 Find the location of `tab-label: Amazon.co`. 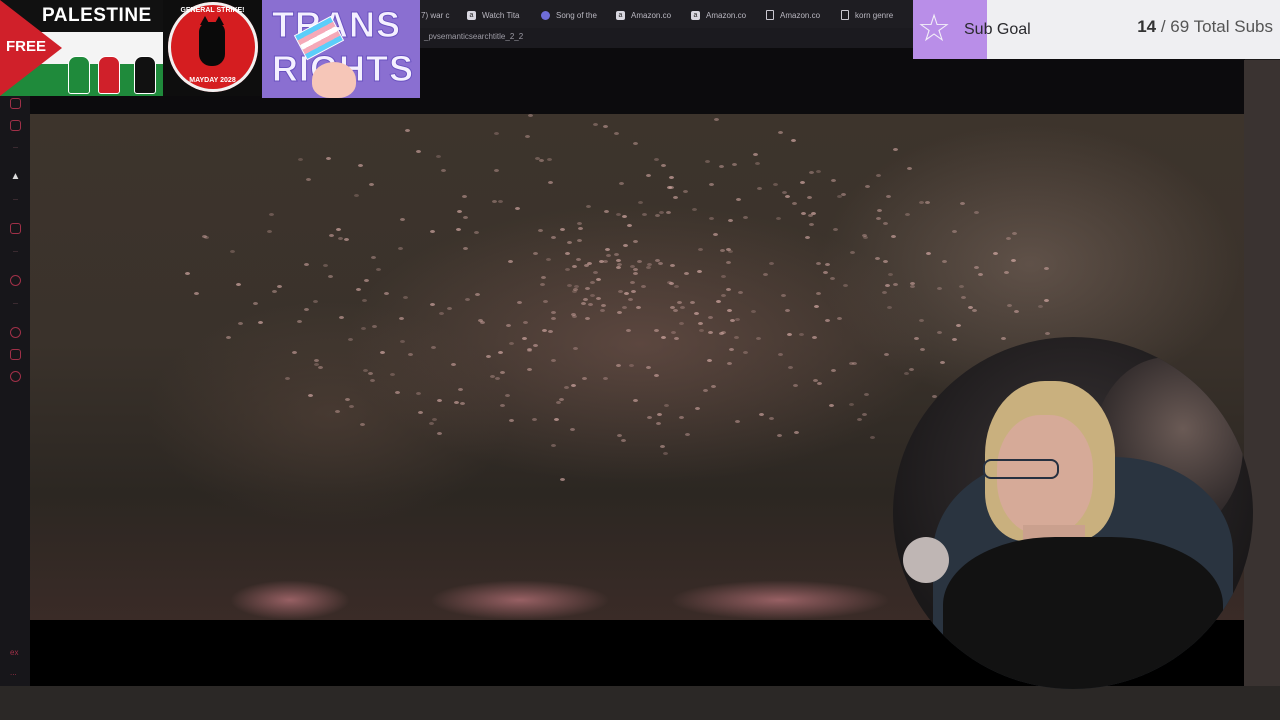

tab-label: Amazon.co is located at coordinates (800, 15).